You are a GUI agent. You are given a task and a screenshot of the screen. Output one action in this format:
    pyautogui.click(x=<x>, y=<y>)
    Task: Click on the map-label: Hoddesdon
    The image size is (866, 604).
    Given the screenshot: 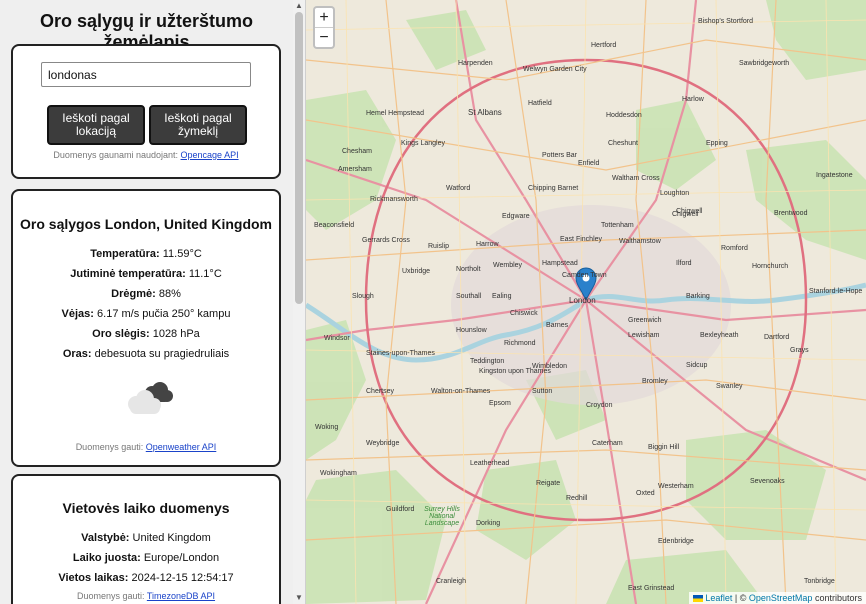 What is the action you would take?
    pyautogui.click(x=624, y=115)
    